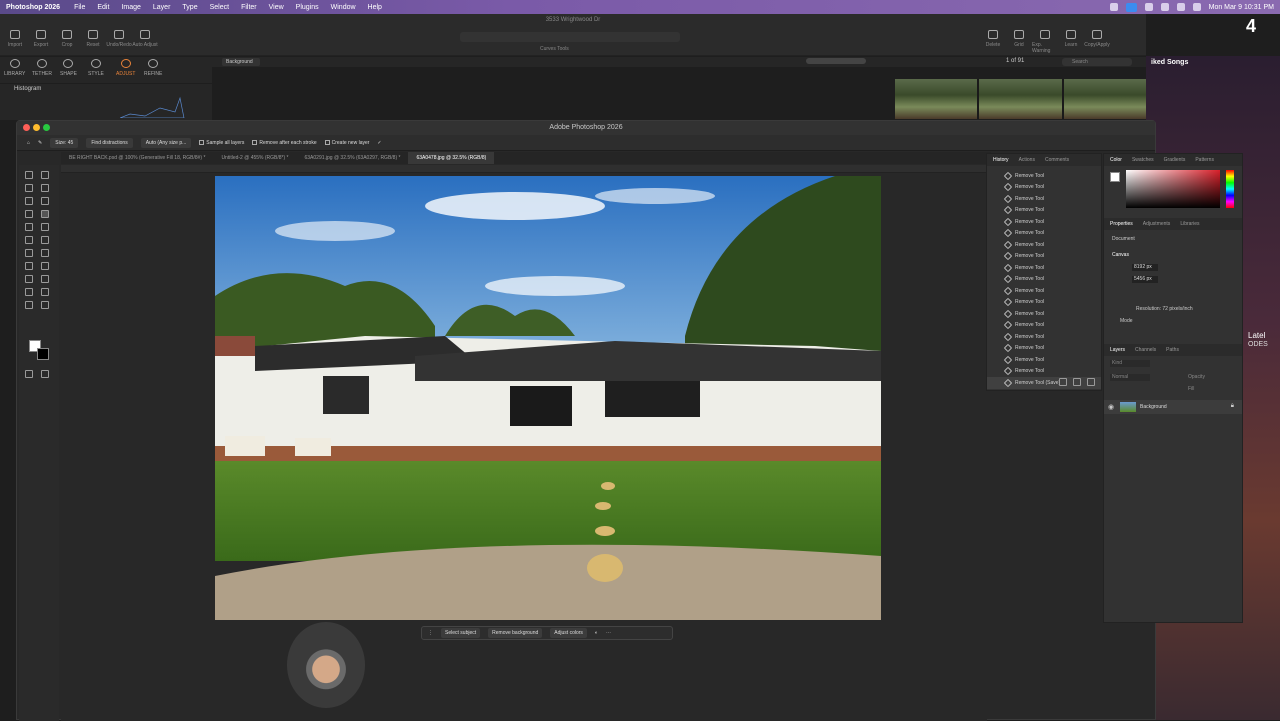 This screenshot has height=721, width=1280. Describe the element at coordinates (1153, 407) in the screenshot. I see `layer-name: Background` at that location.